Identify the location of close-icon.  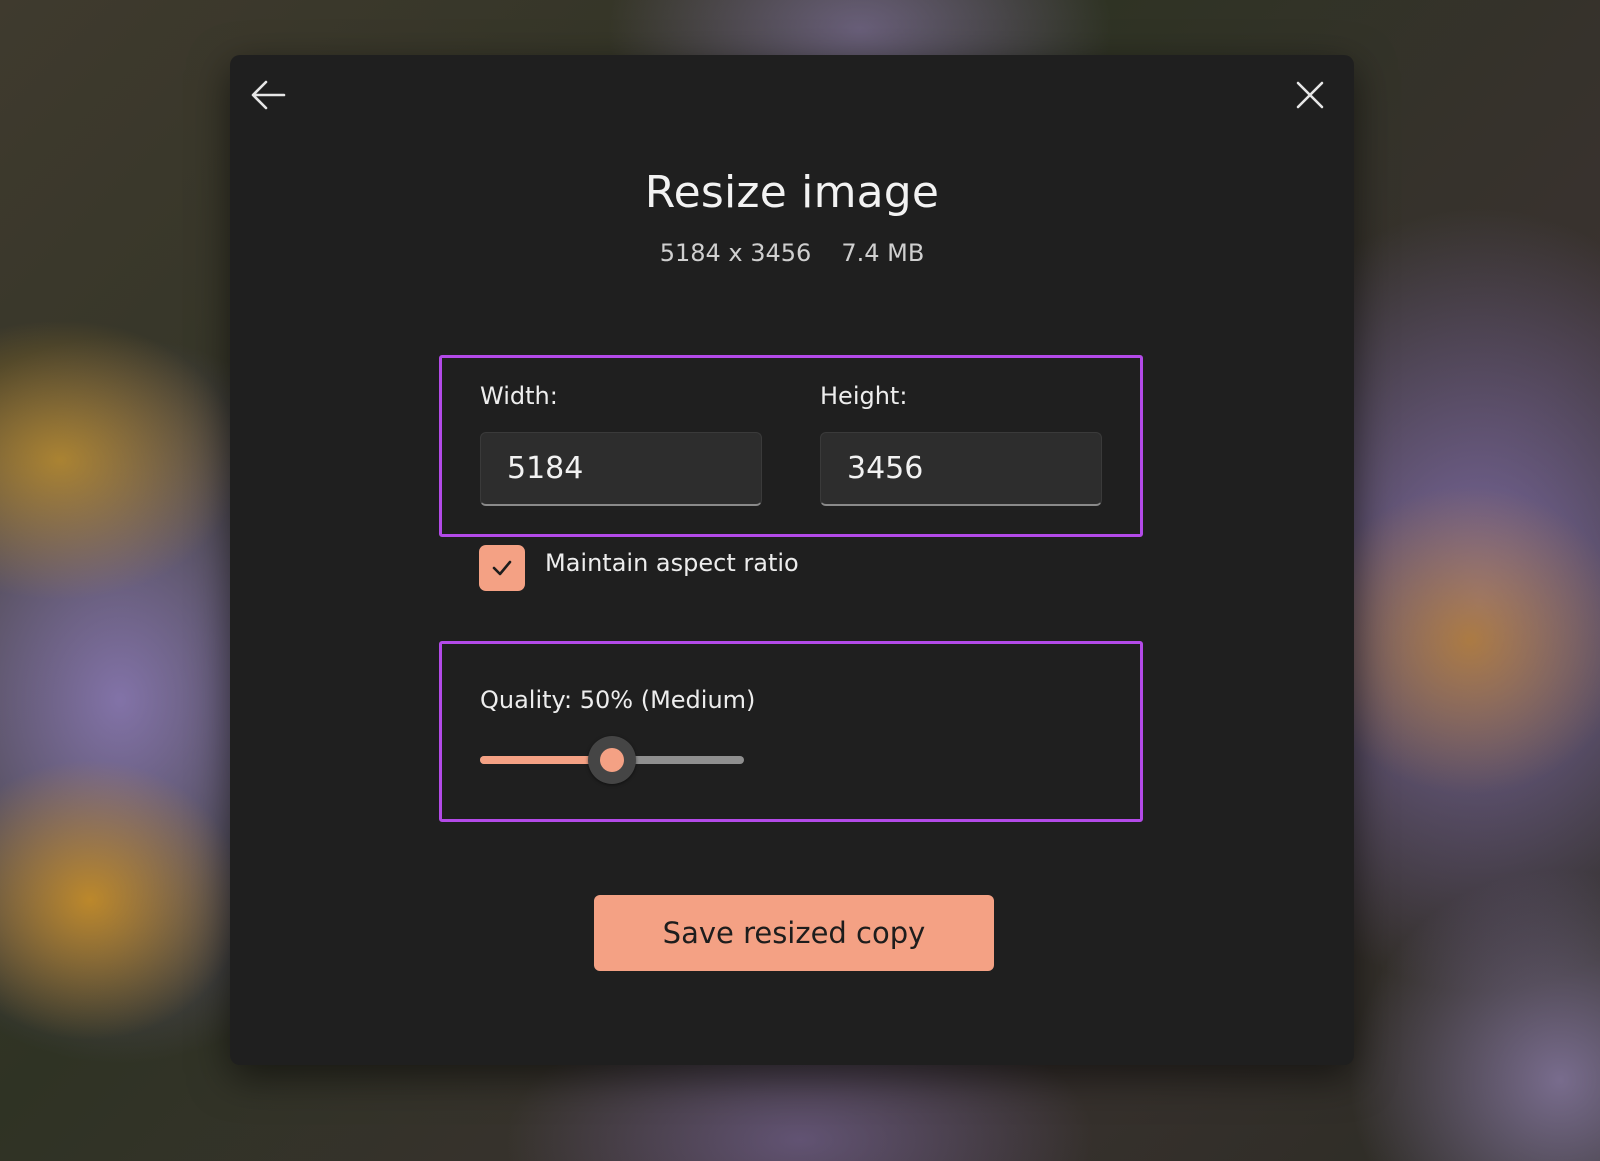
(1310, 95).